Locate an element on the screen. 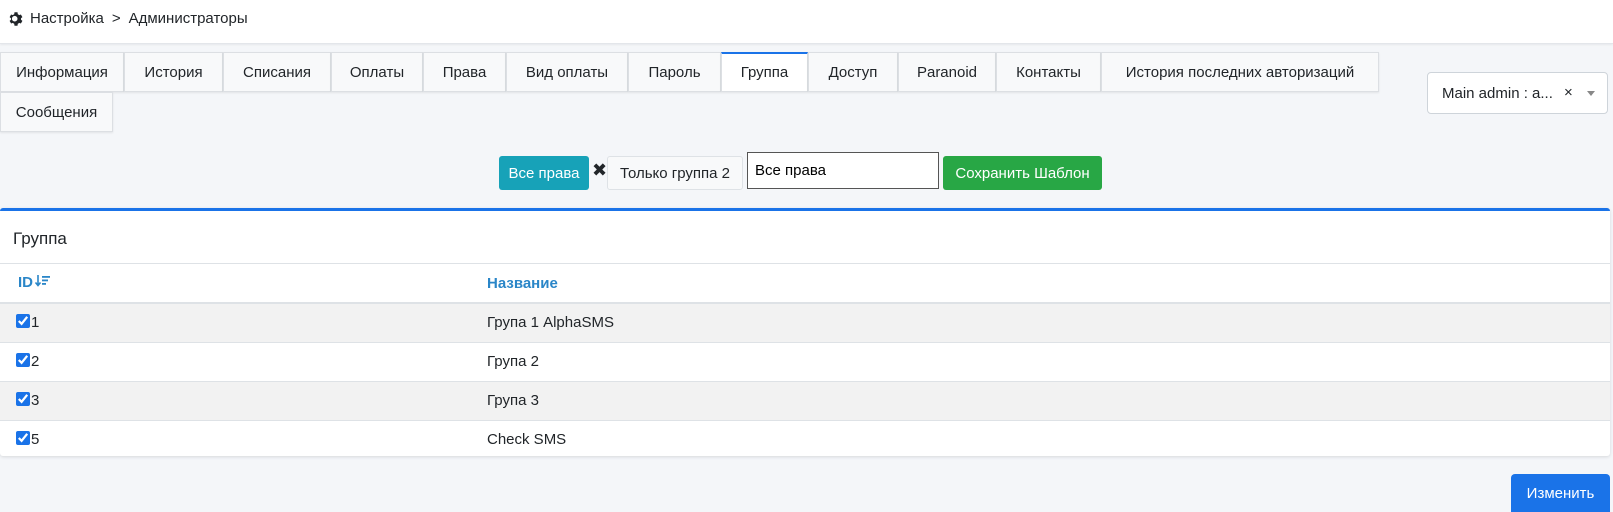  row-id-cell: 1 is located at coordinates (243, 322).